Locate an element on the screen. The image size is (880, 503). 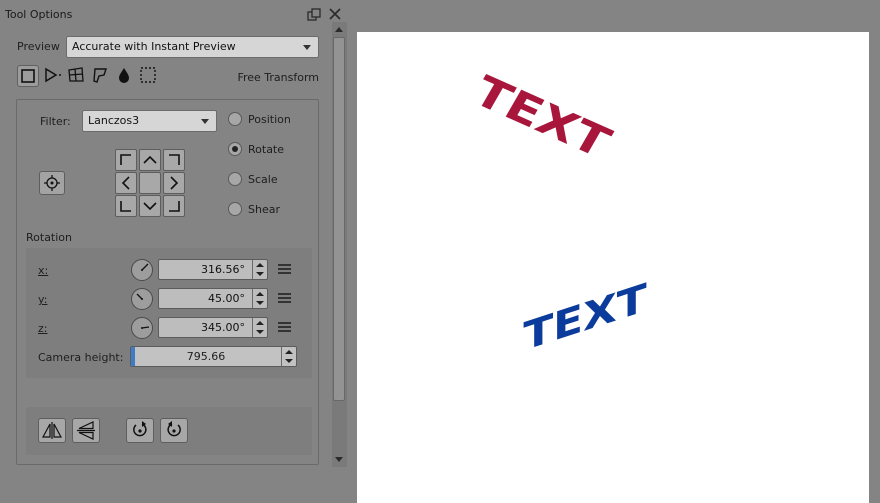
flip-horizontal-button is located at coordinates (52, 430).